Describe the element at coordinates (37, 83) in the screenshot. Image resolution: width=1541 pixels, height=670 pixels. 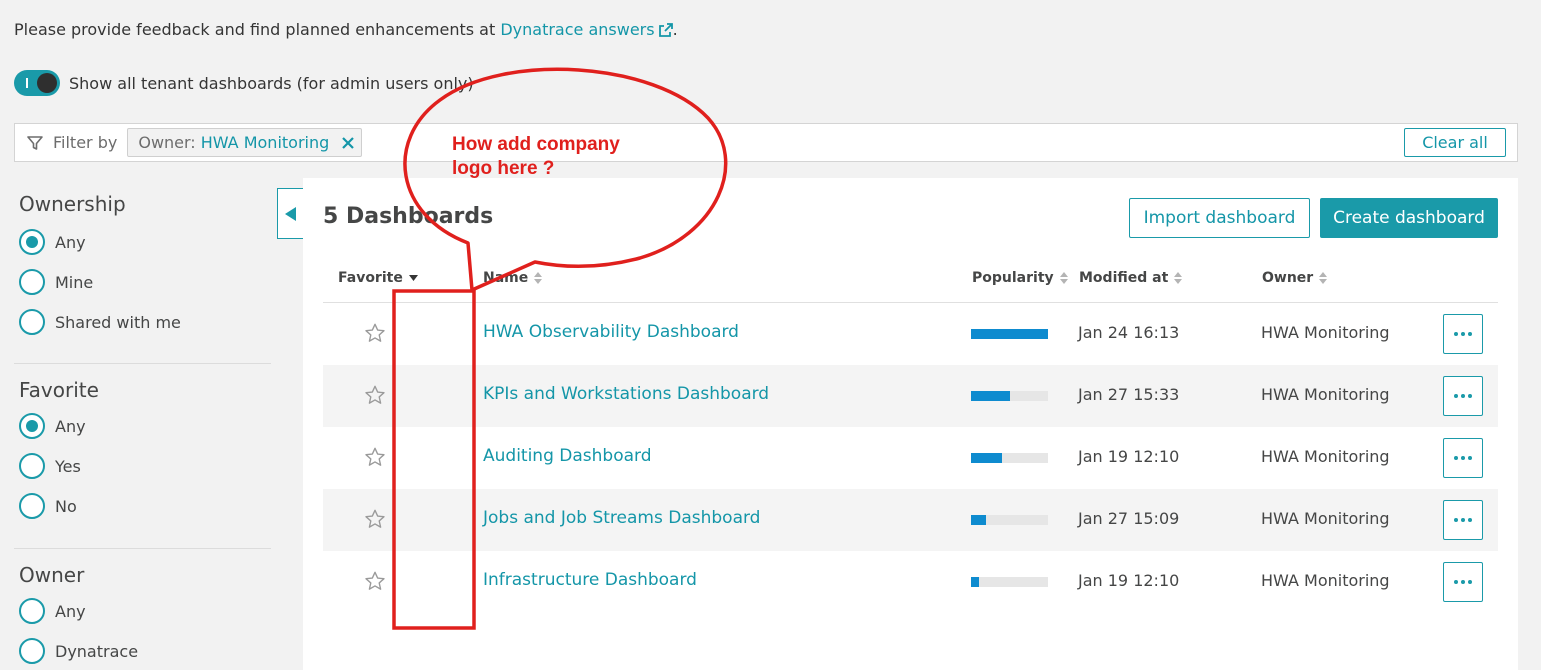
I see `tenant-dashboards-toggle` at that location.